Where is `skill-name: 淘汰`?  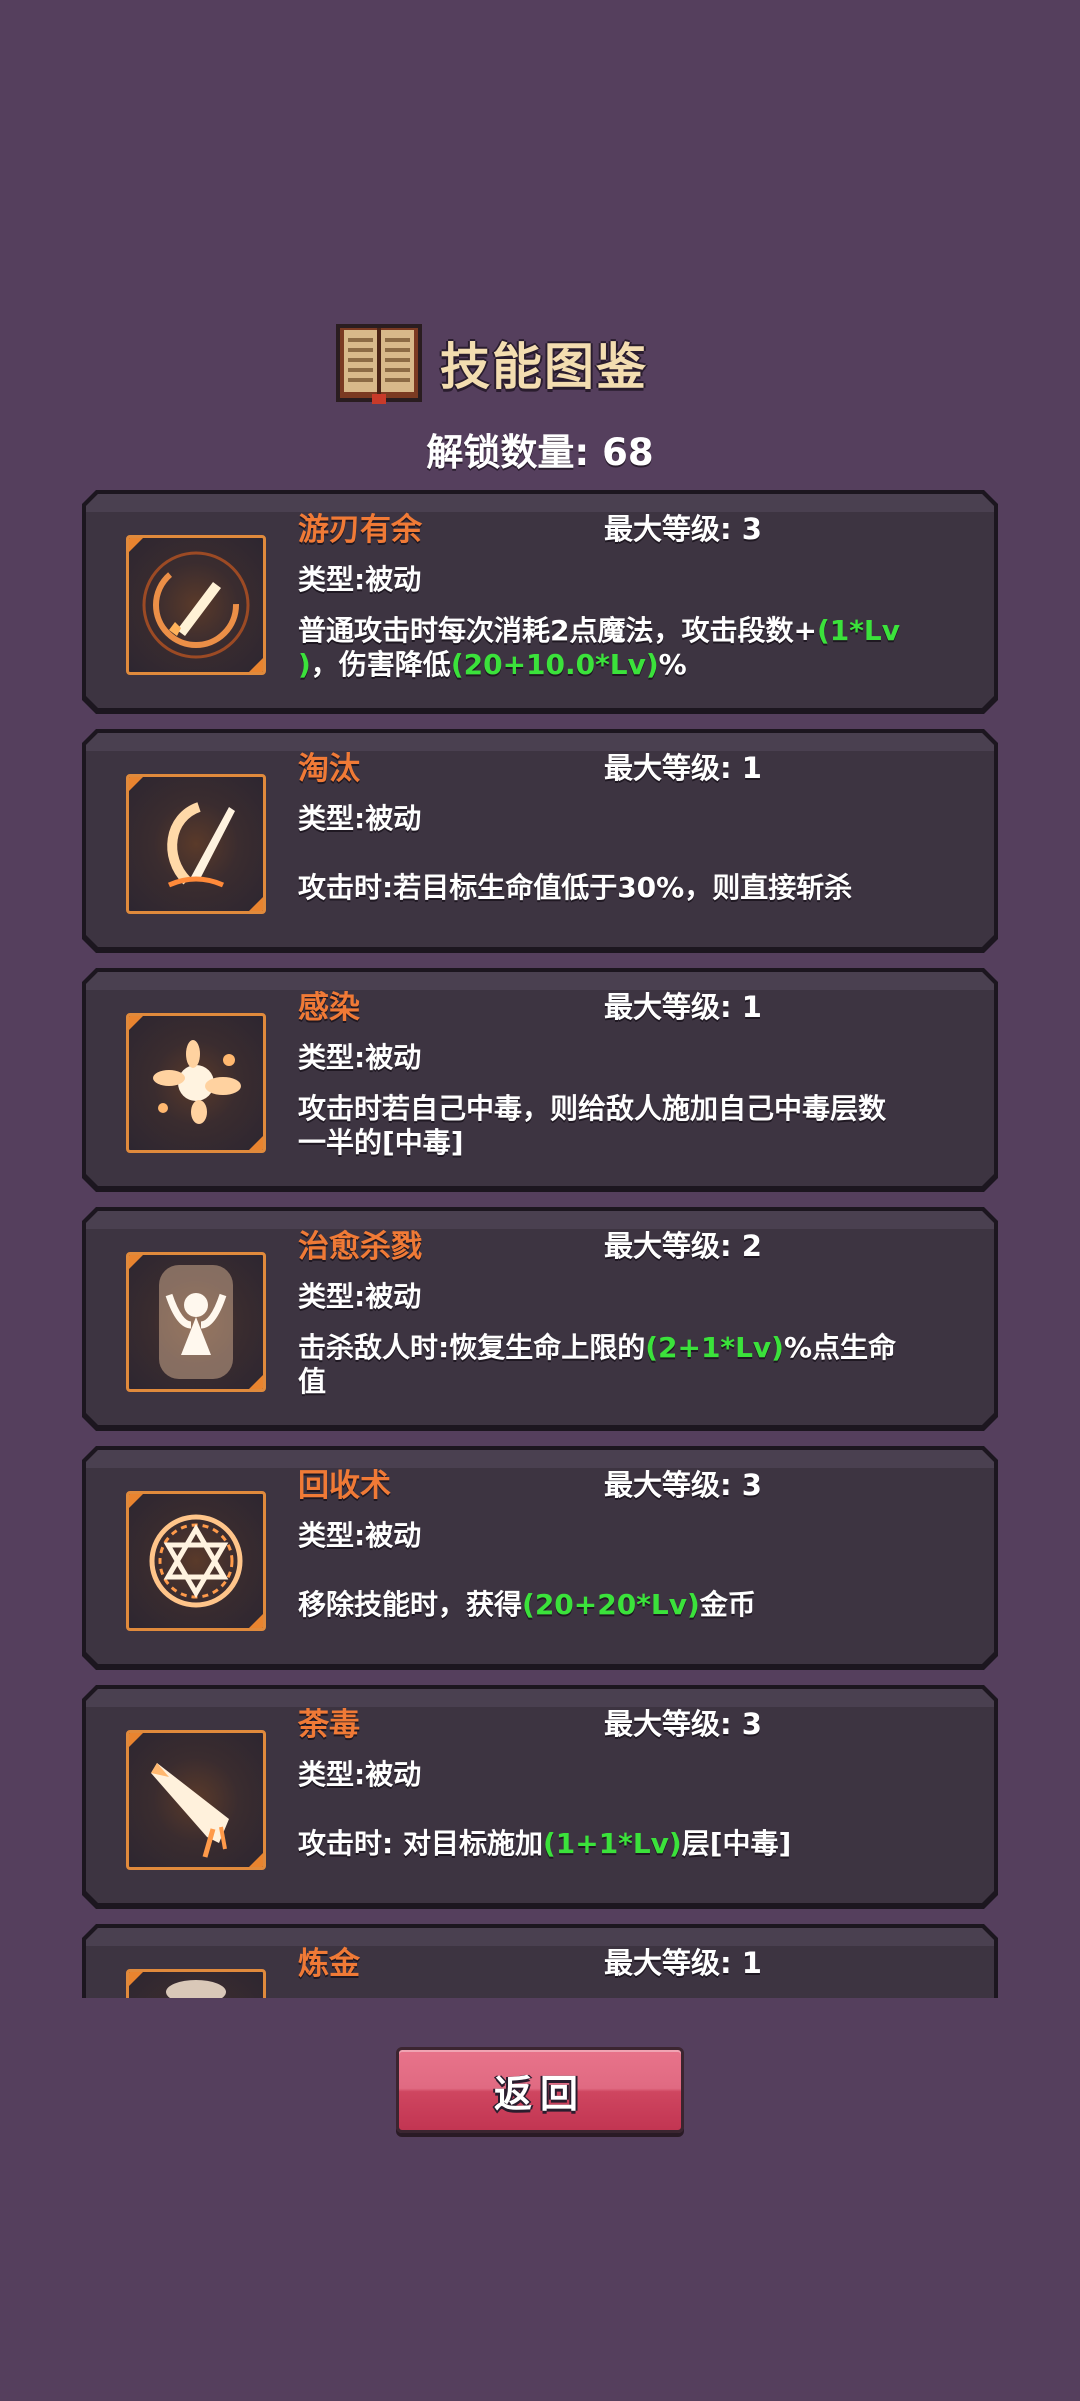 skill-name: 淘汰 is located at coordinates (329, 769).